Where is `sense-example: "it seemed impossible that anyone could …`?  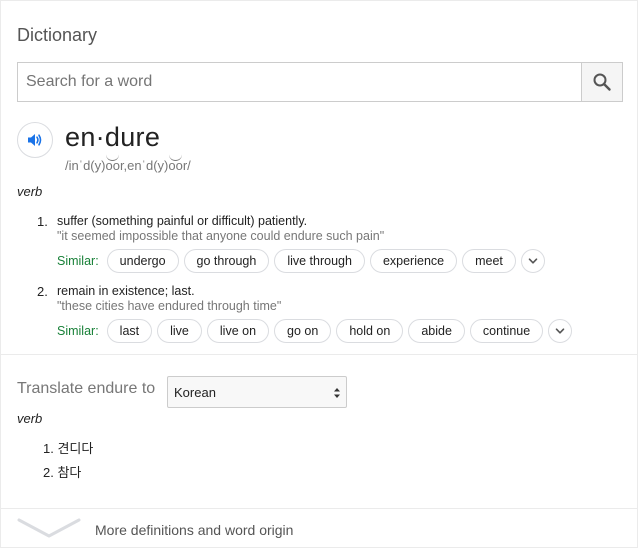 sense-example: "it seemed impossible that anyone could … is located at coordinates (221, 236).